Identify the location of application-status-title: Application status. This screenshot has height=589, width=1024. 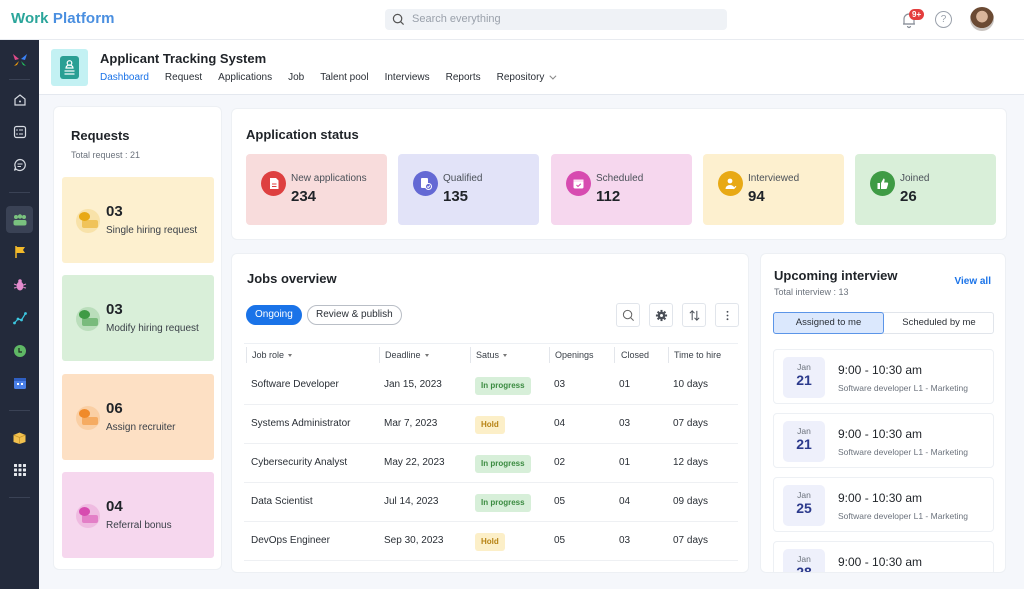
(302, 134).